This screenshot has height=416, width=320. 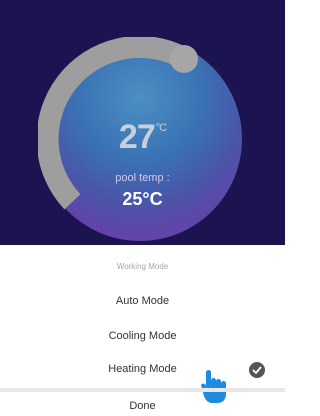 I want to click on auto-mode-option: Auto Mode, so click(x=142, y=301).